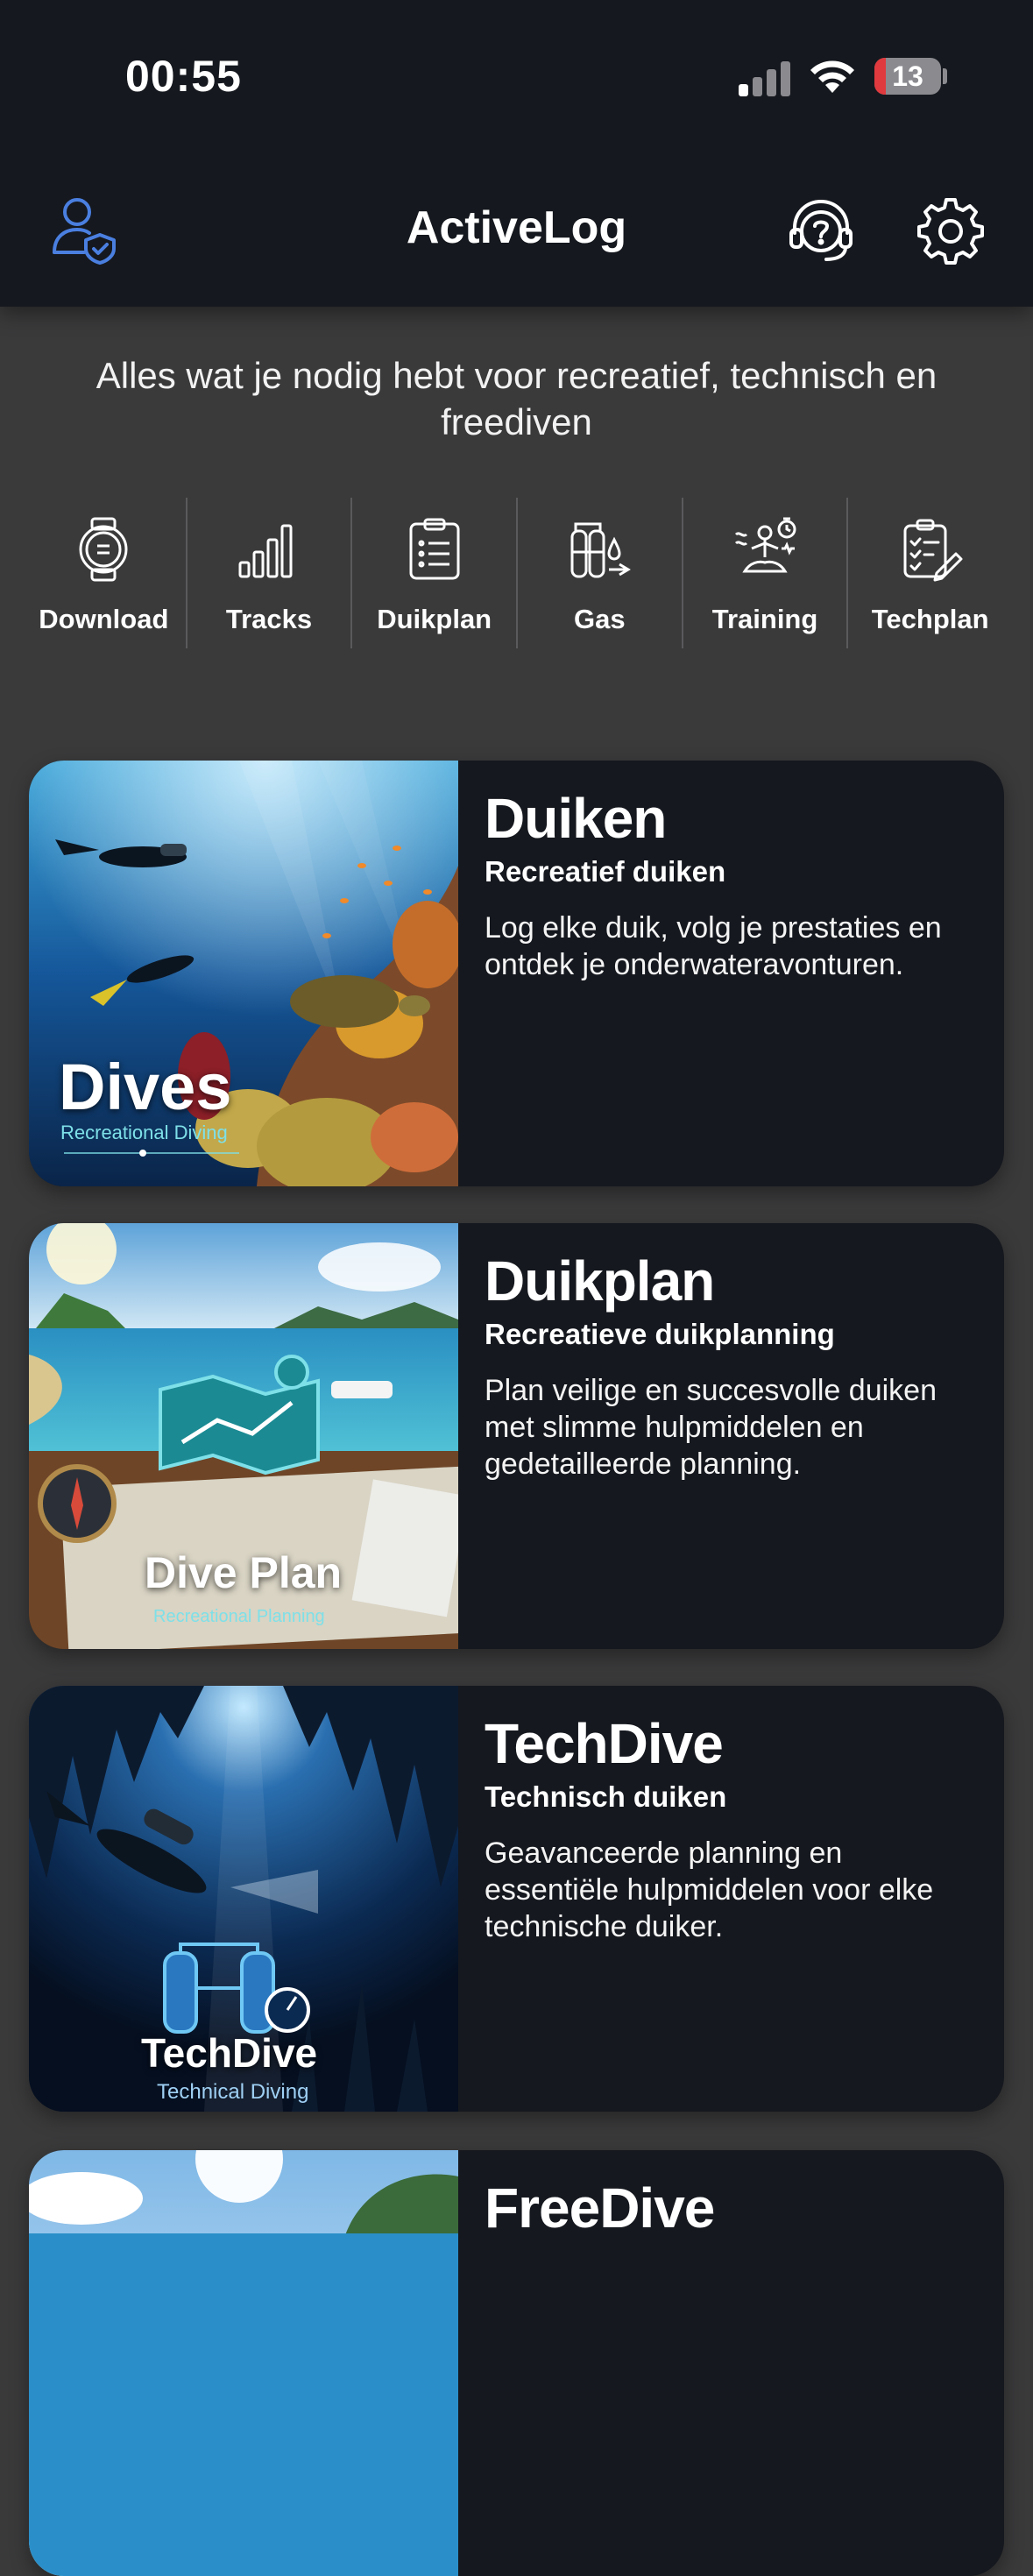  Describe the element at coordinates (103, 549) in the screenshot. I see `watch-icon` at that location.